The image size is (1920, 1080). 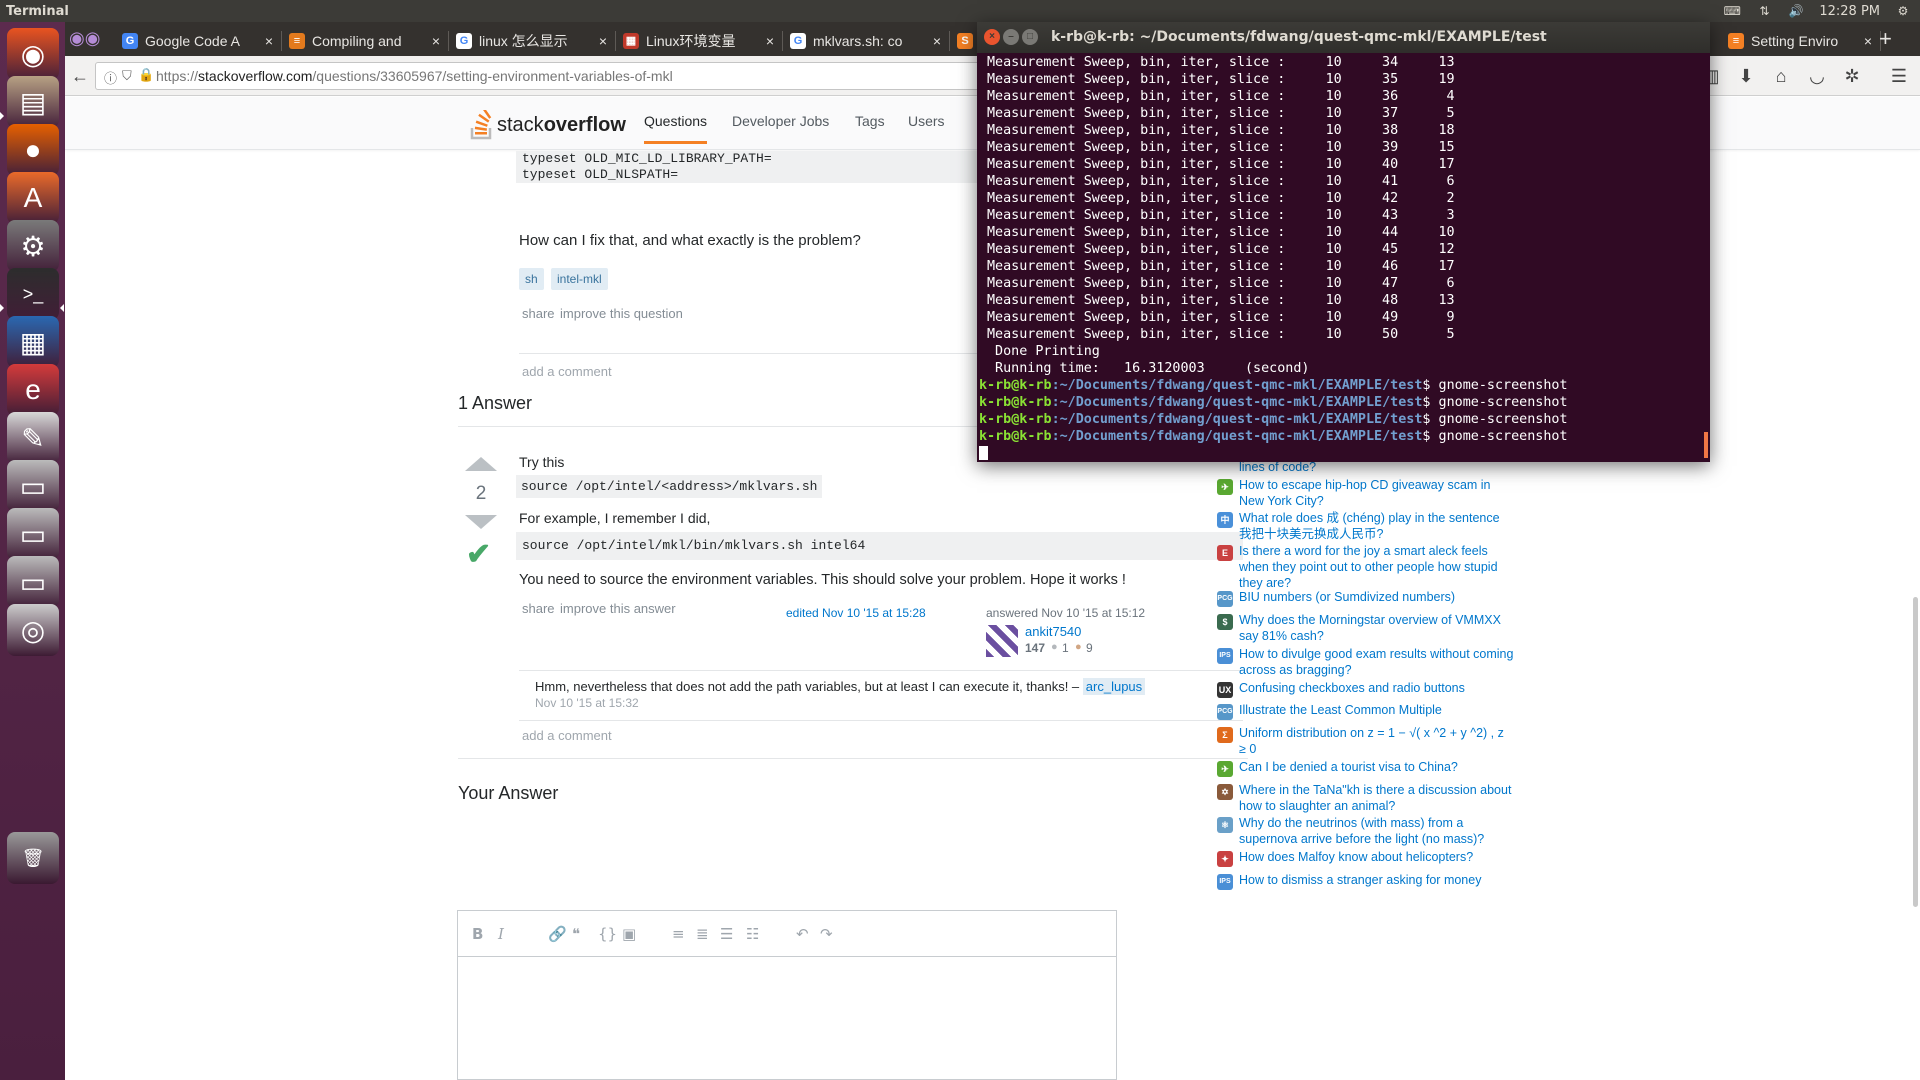 I want to click on hot-network-link: How does Malfoy know about helicopters?, so click(x=1376, y=858).